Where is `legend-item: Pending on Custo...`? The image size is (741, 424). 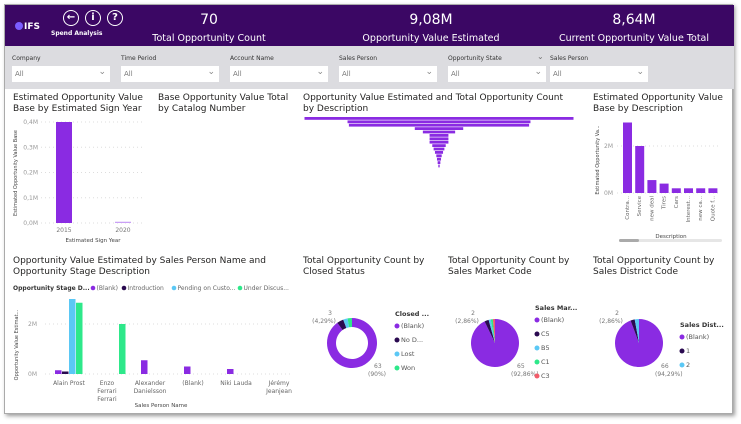 legend-item: Pending on Custo... is located at coordinates (207, 288).